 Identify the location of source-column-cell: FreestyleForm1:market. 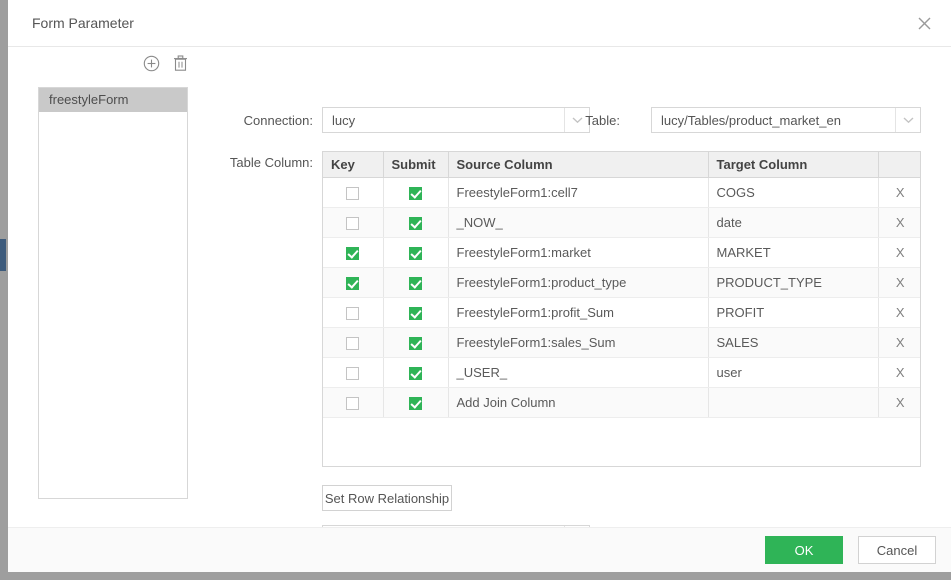
(578, 252).